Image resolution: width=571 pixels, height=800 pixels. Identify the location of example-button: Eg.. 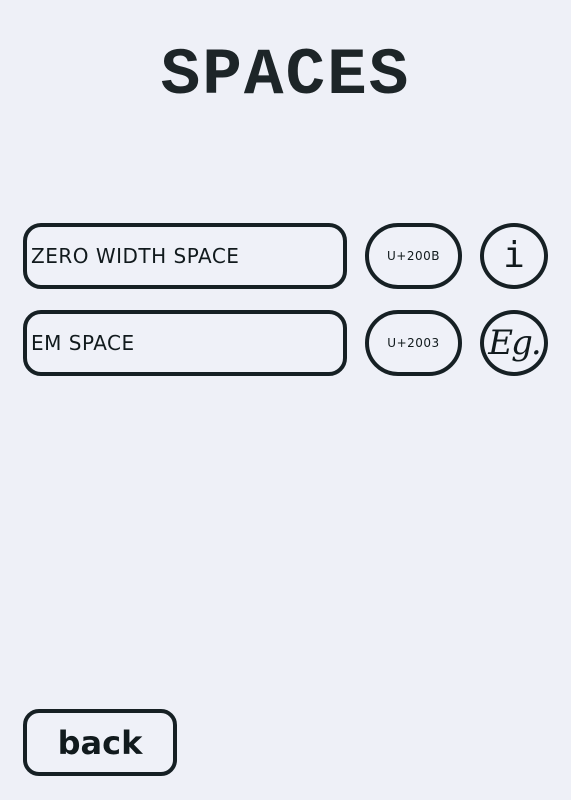
(514, 343).